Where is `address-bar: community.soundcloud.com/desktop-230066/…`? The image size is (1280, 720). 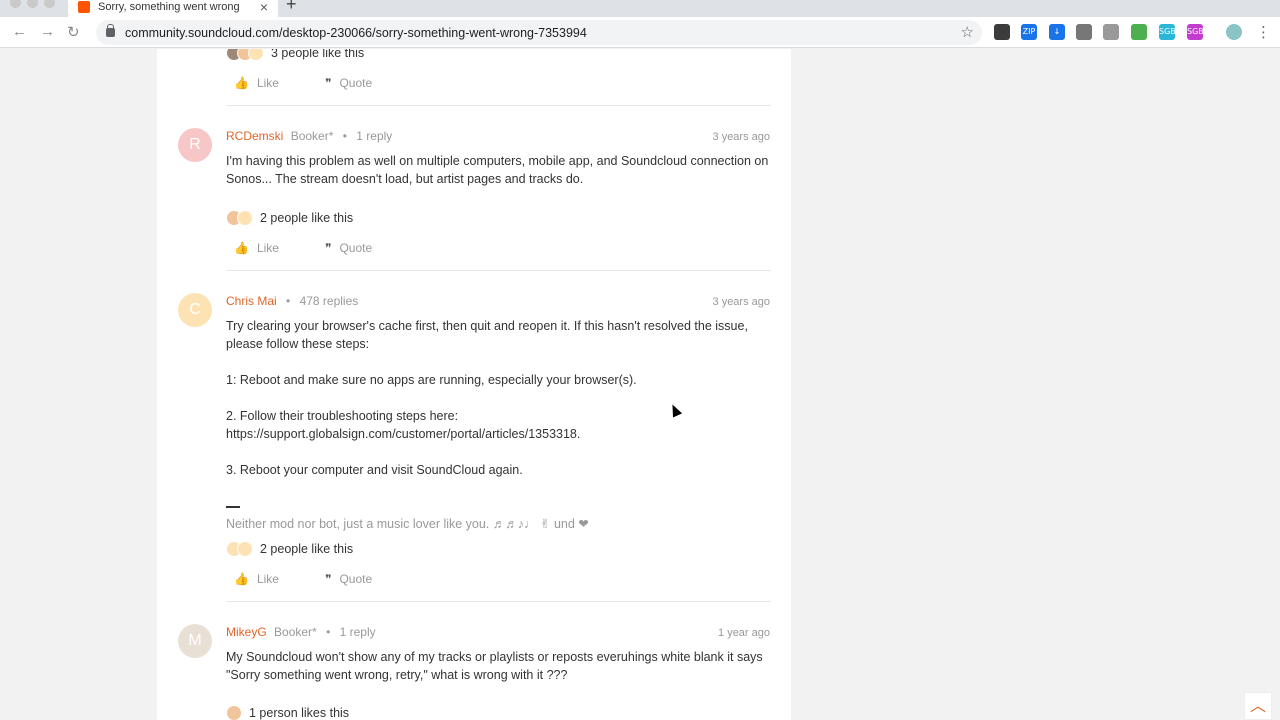
address-bar: community.soundcloud.com/desktop-230066/… is located at coordinates (539, 32).